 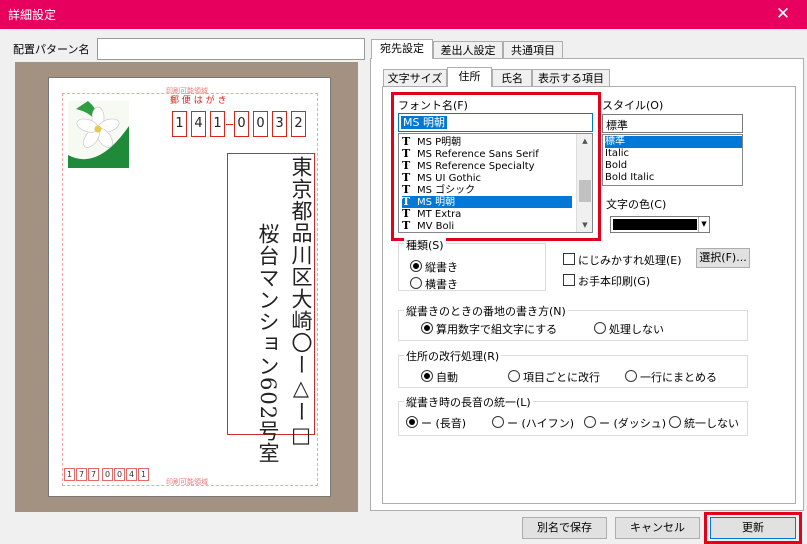 What do you see at coordinates (497, 329) in the screenshot?
I see `radio-kumimoji-label: 算用数字で組文字にする` at bounding box center [497, 329].